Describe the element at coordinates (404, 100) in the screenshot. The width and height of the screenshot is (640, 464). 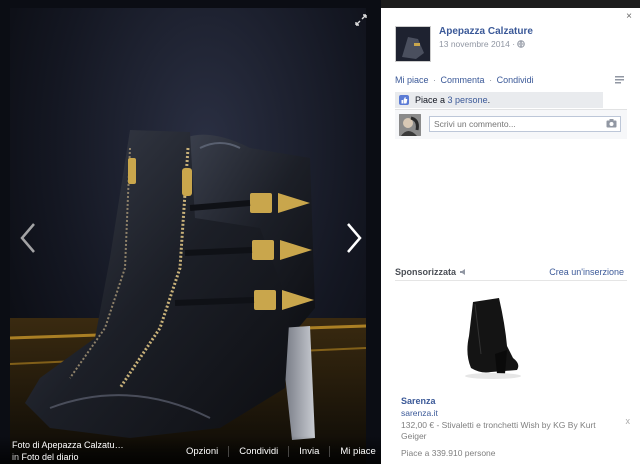
I see `thumbs-up-icon` at that location.